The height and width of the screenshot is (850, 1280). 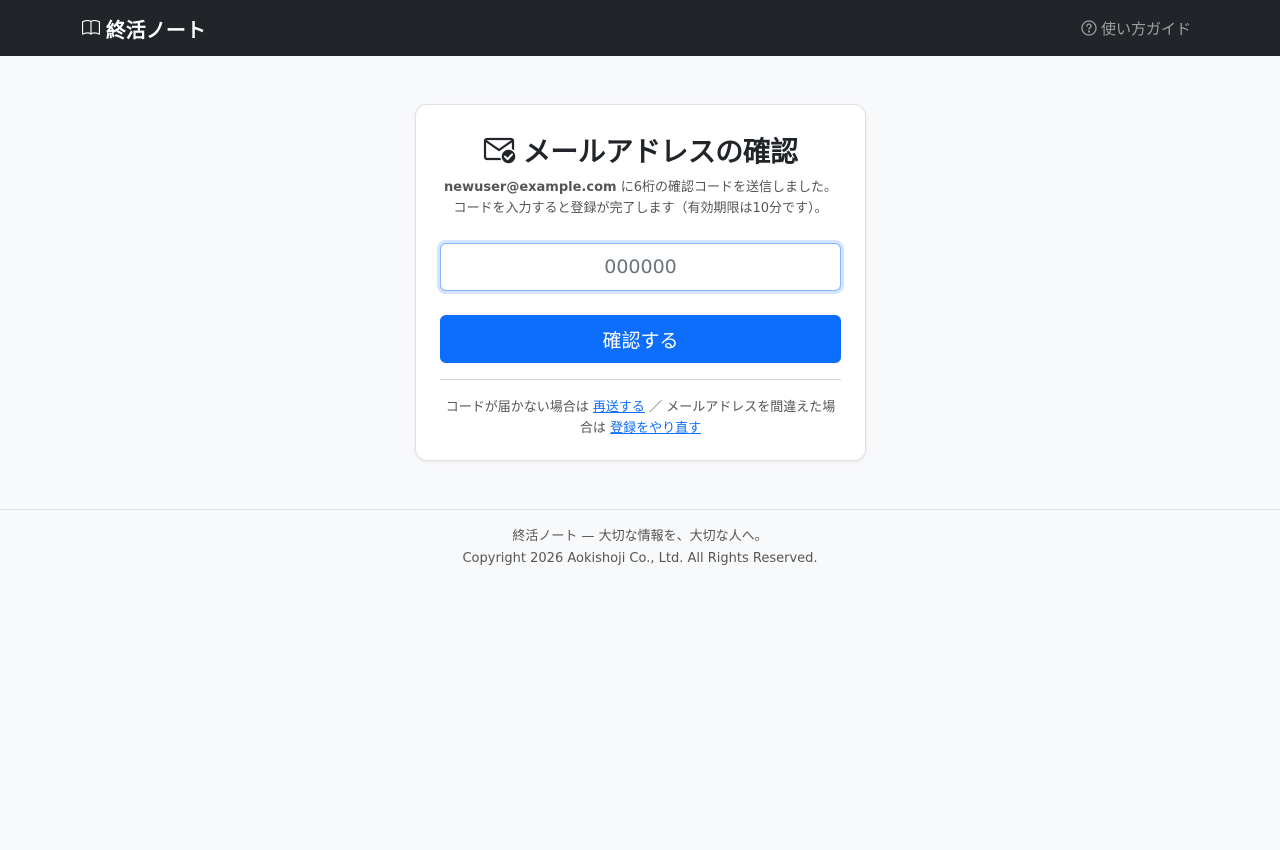 I want to click on usage-guide-label: 使い方ガイド, so click(x=1145, y=28).